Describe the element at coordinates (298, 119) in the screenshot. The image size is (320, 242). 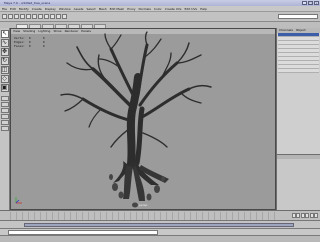
I see `channel-box: Channels Object` at that location.